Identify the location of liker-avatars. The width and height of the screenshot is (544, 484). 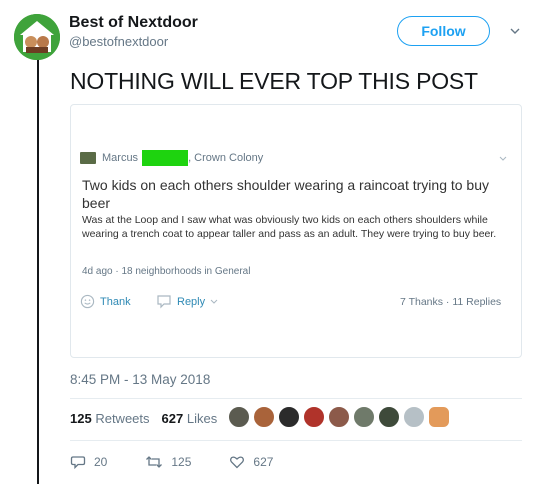
(340, 417).